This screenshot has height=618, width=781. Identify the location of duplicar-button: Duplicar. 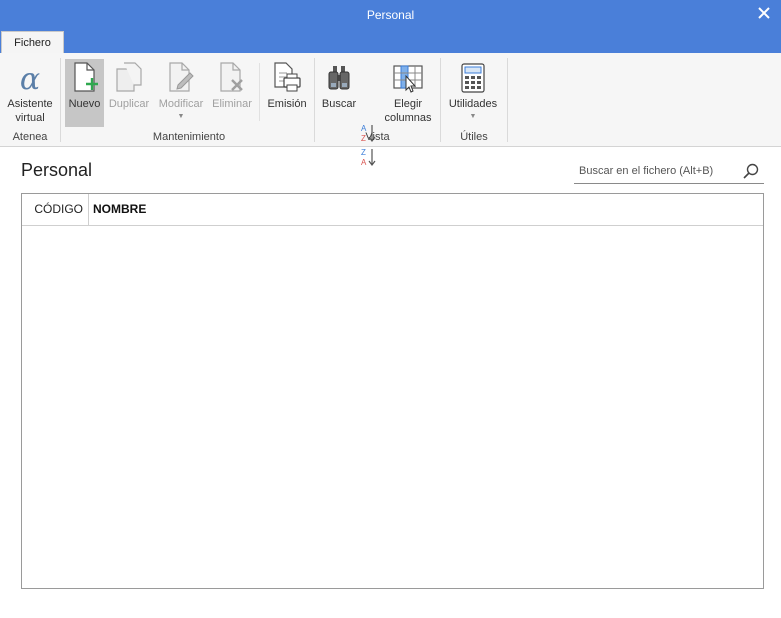
(129, 93).